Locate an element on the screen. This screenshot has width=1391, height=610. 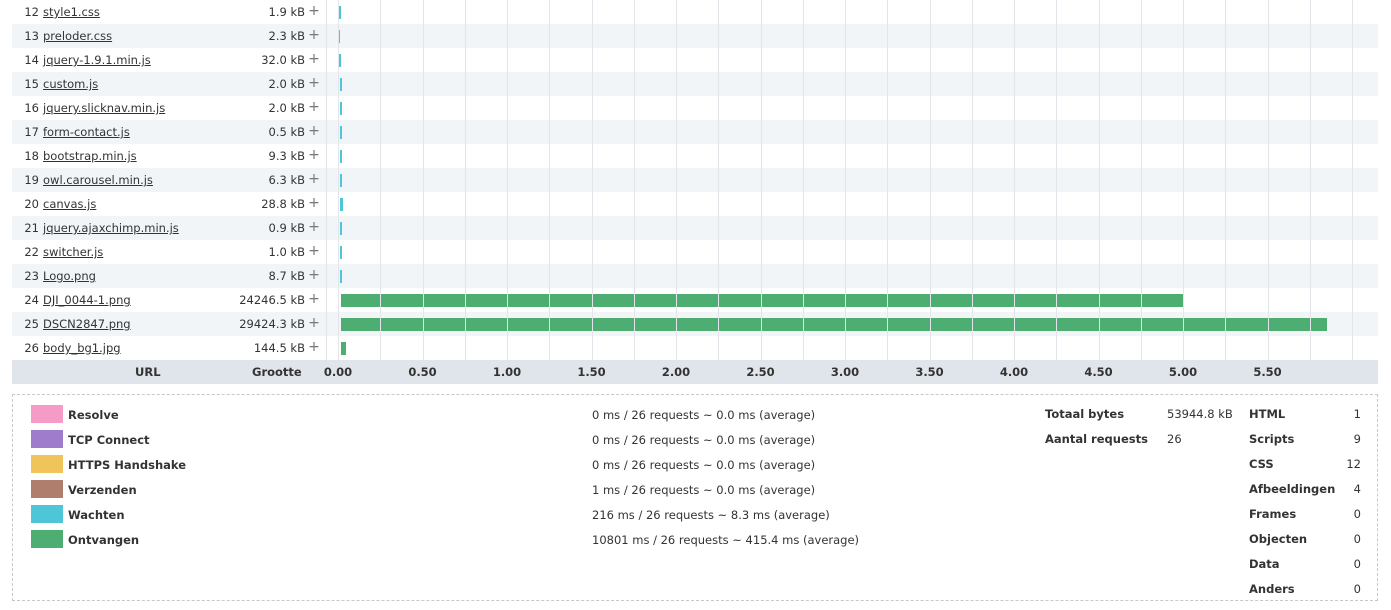
type-count-row: Scripts 9 is located at coordinates (1312, 442).